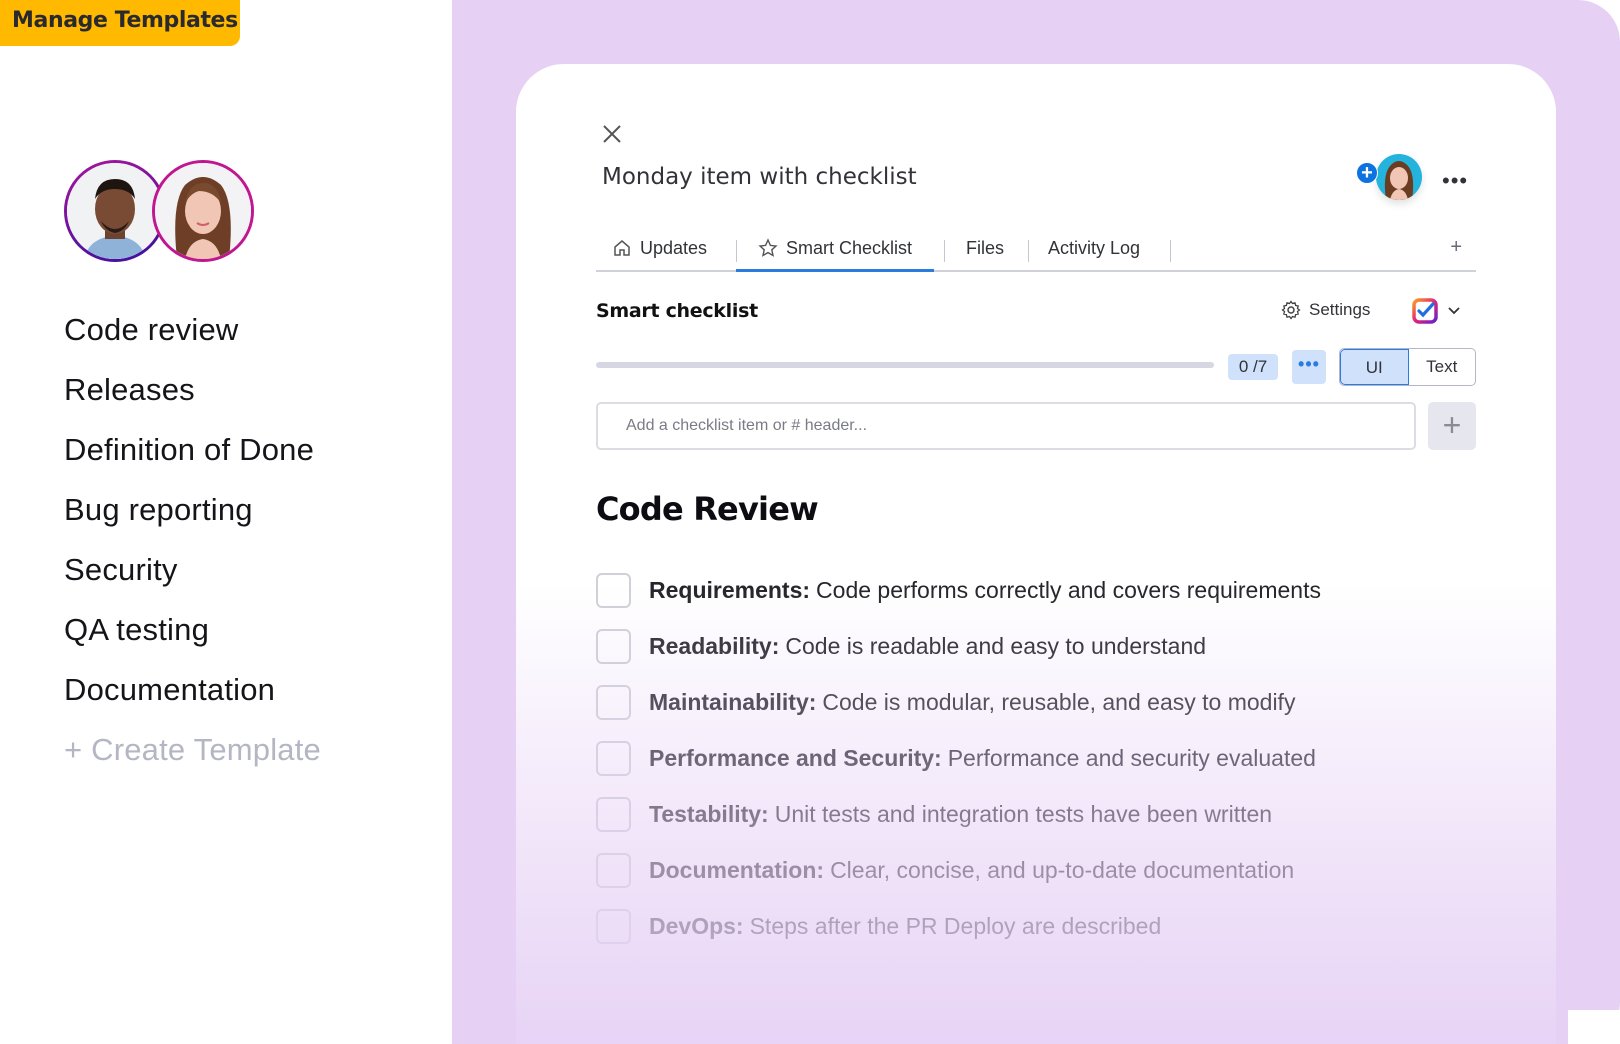 The image size is (1620, 1044). I want to click on template-item: Bug reporting, so click(192, 520).